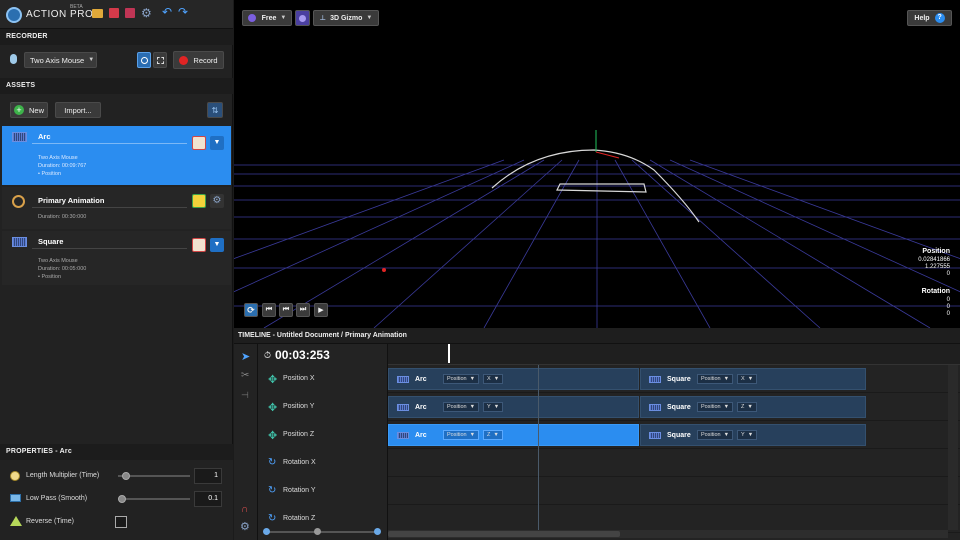 This screenshot has height=540, width=960. I want to click on timeline-settings-gear-icon: ⚙, so click(245, 526).